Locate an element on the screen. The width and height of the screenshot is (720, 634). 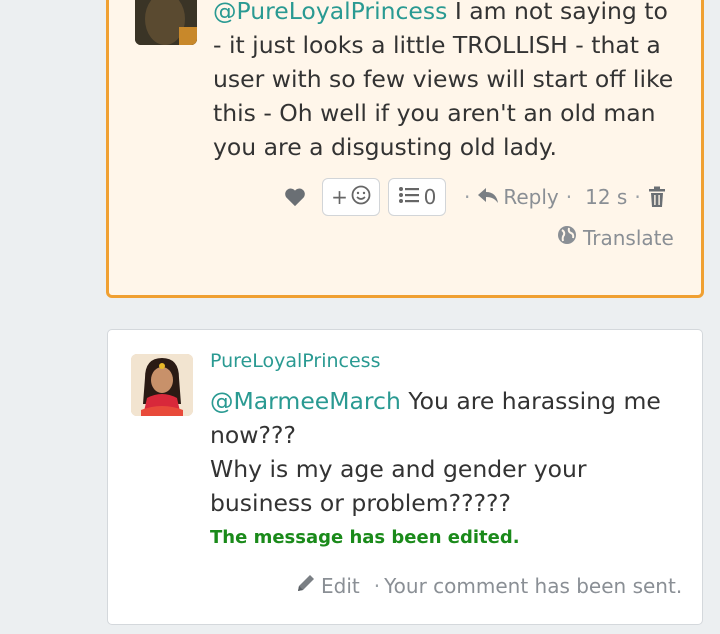
list-count-button: 0 is located at coordinates (417, 197).